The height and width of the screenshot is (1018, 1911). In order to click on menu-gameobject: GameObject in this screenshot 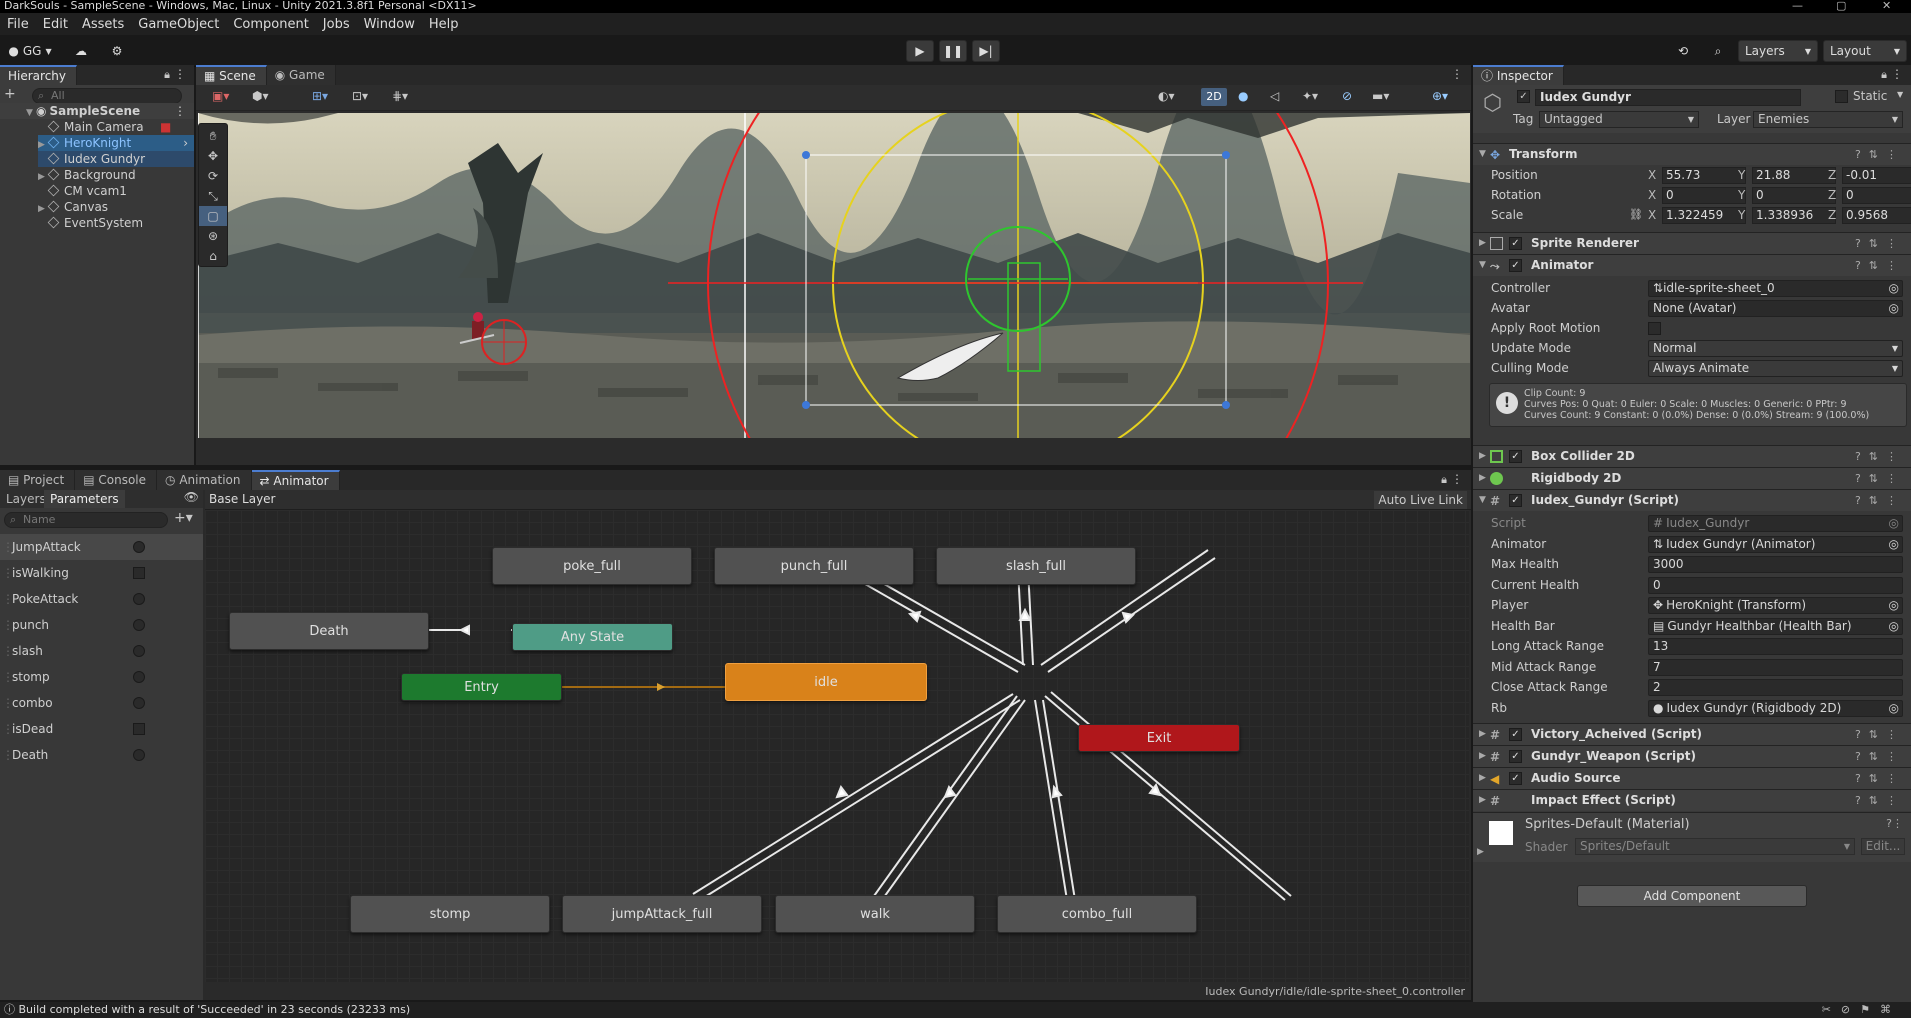, I will do `click(178, 24)`.